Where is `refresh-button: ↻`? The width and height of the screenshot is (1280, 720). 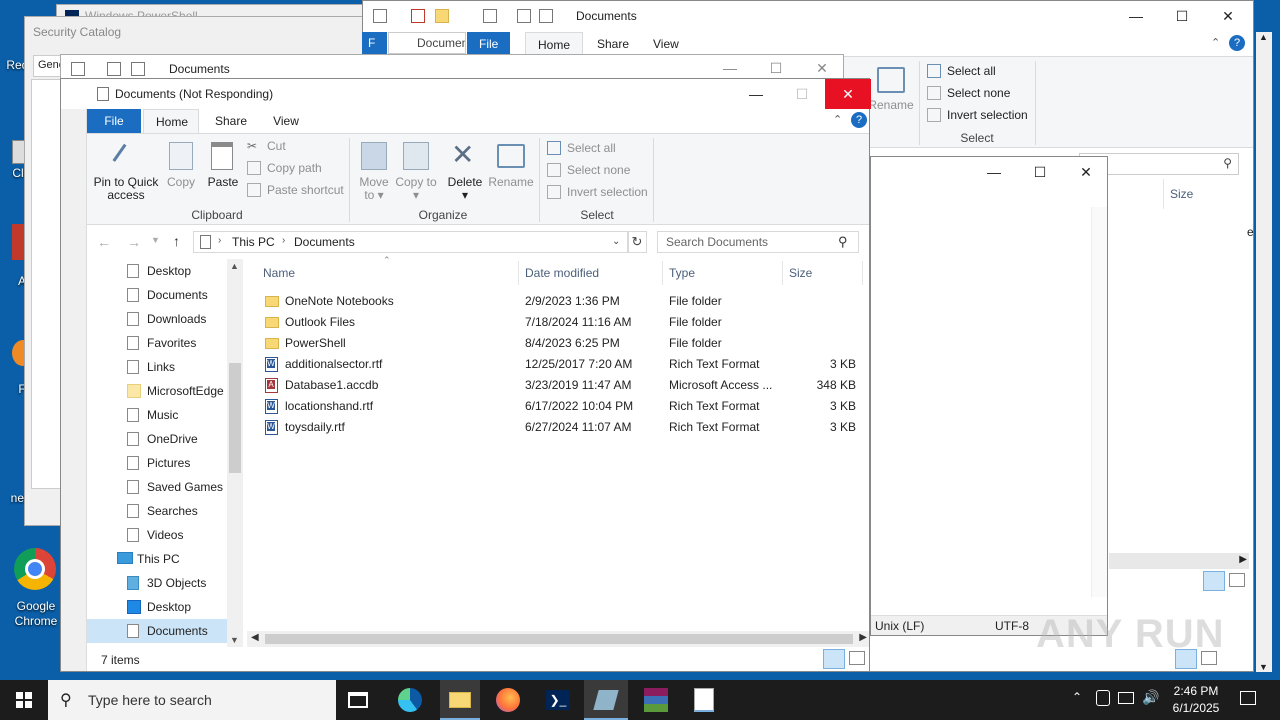 refresh-button: ↻ is located at coordinates (637, 242).